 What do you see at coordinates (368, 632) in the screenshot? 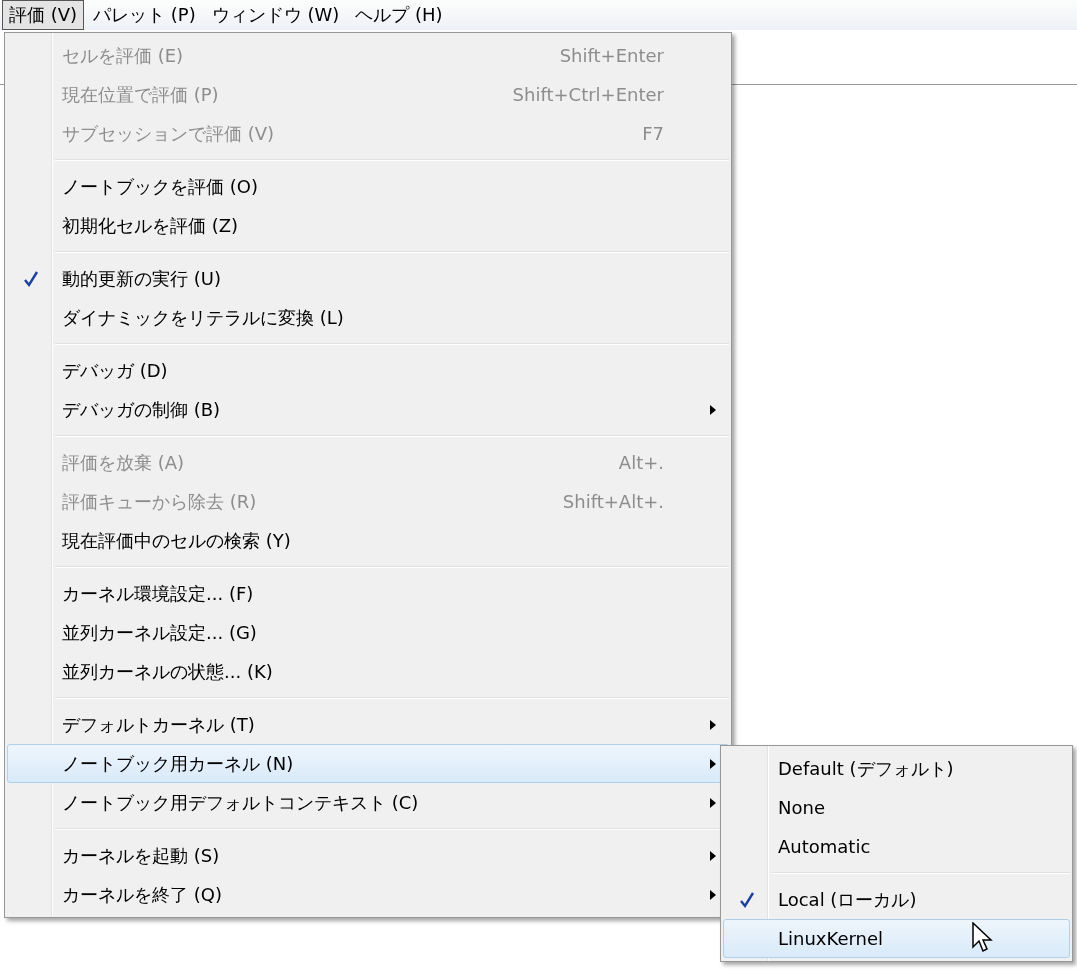
I see `menu-item: 並列カーネル設定... (G)` at bounding box center [368, 632].